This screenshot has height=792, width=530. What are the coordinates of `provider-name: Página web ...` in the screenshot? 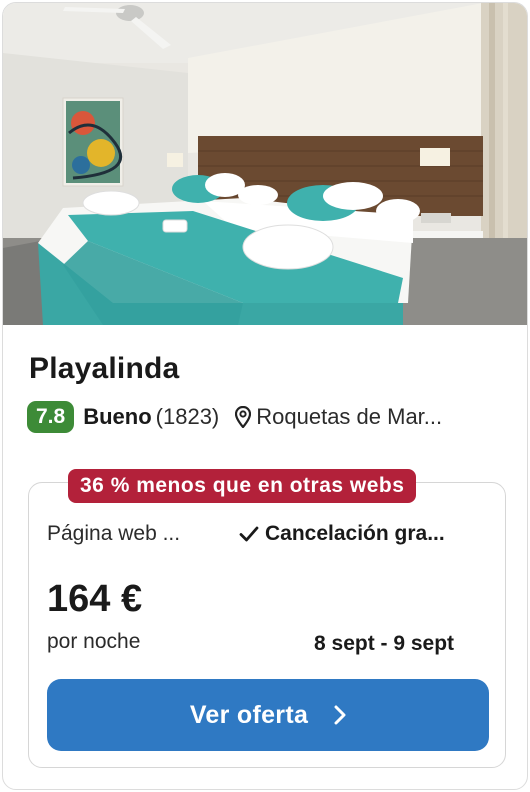 It's located at (114, 533).